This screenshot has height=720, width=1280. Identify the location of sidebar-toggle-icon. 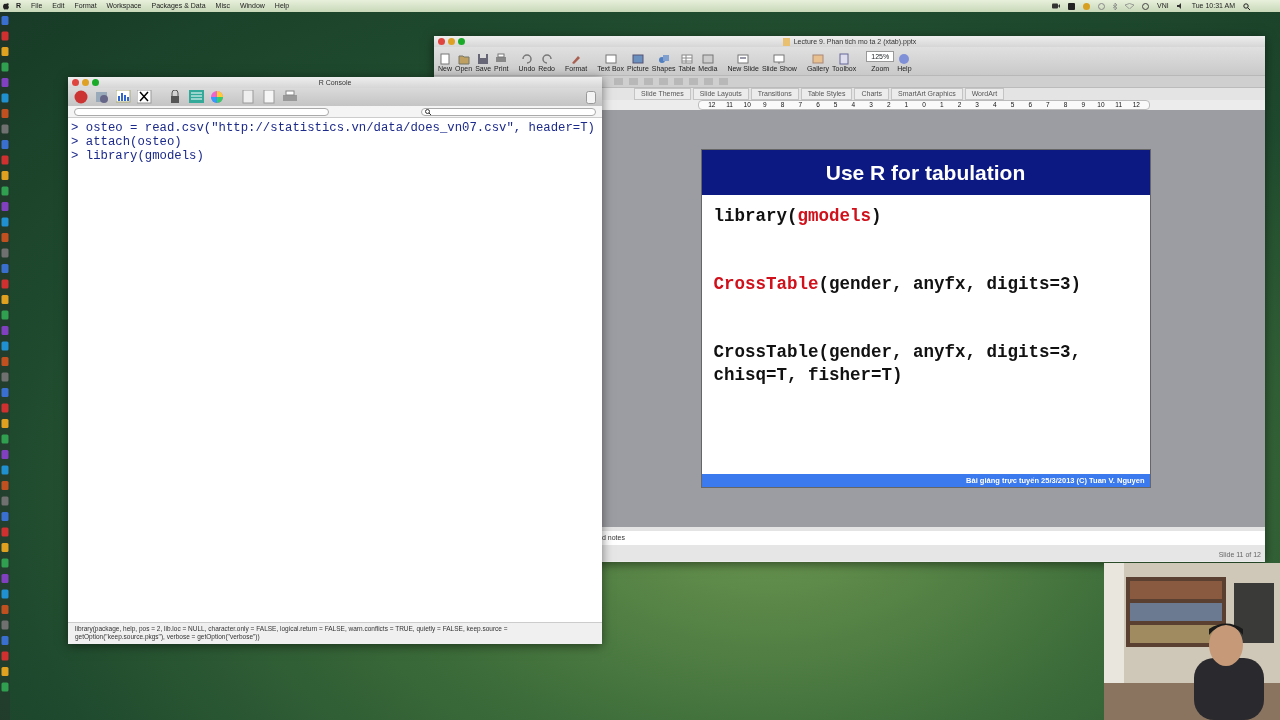
(591, 97).